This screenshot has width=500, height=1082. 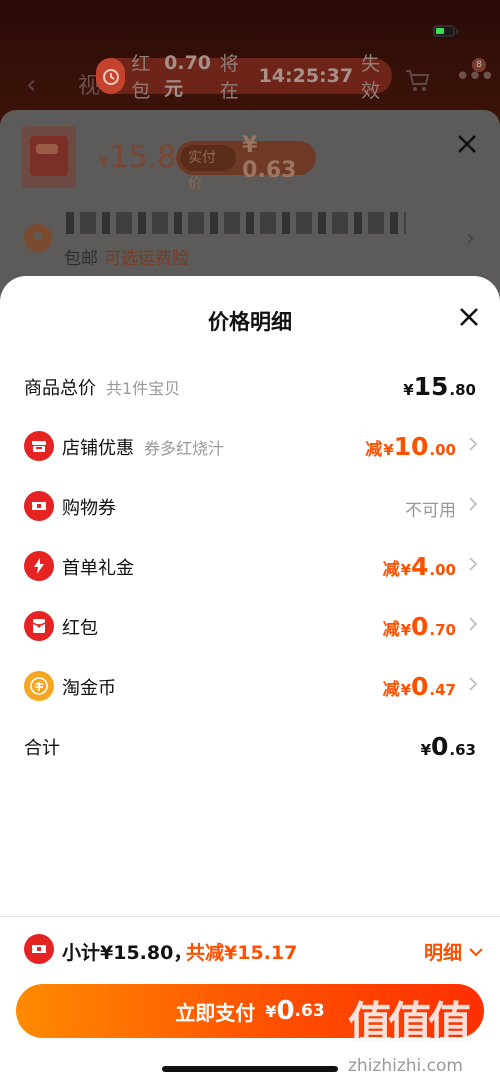 What do you see at coordinates (31, 85) in the screenshot?
I see `back-icon: ‹` at bounding box center [31, 85].